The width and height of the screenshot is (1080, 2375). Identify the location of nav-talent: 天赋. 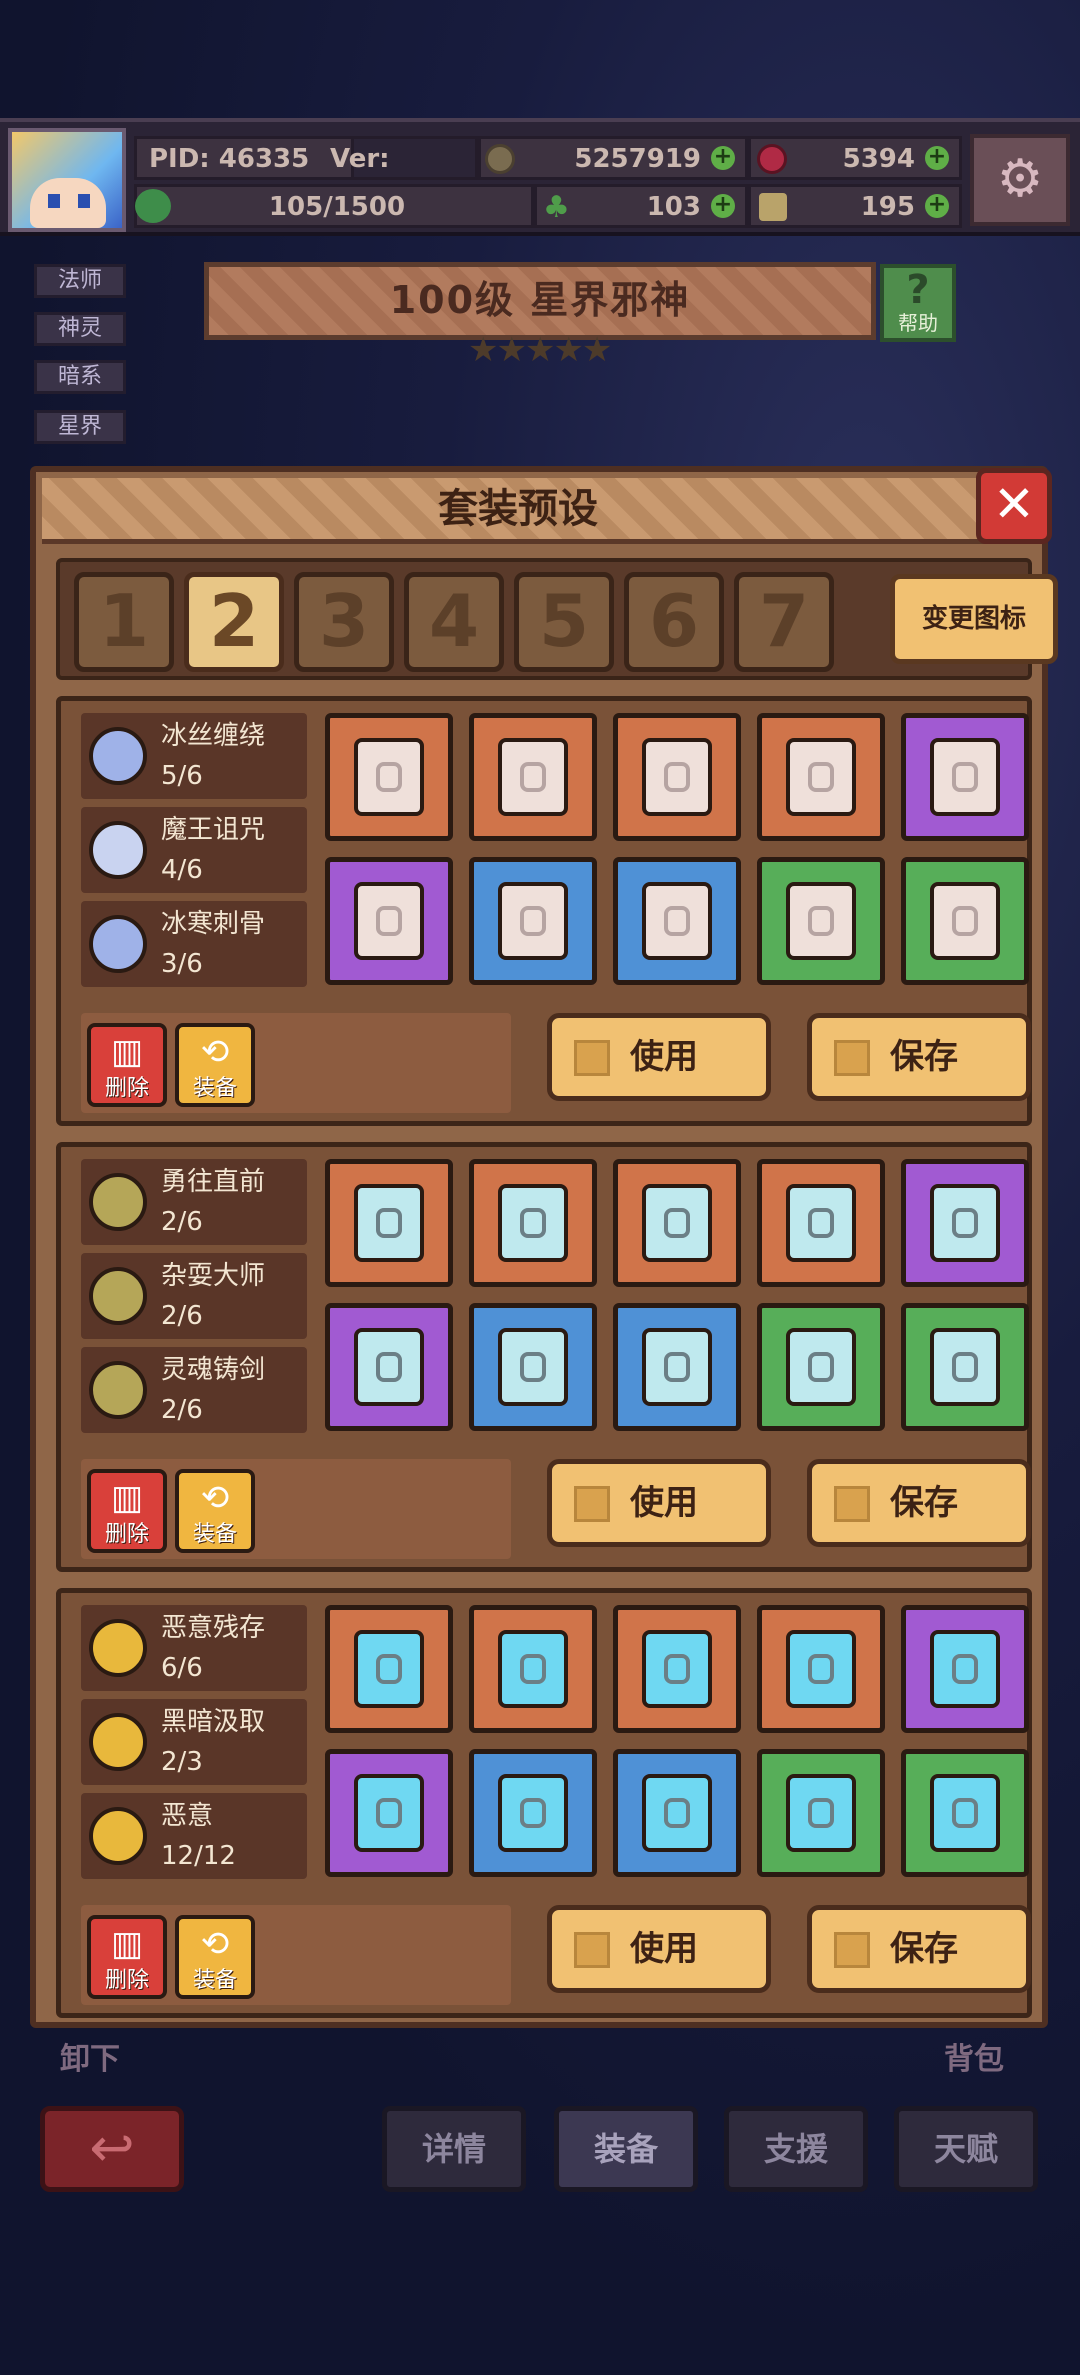
(966, 2149).